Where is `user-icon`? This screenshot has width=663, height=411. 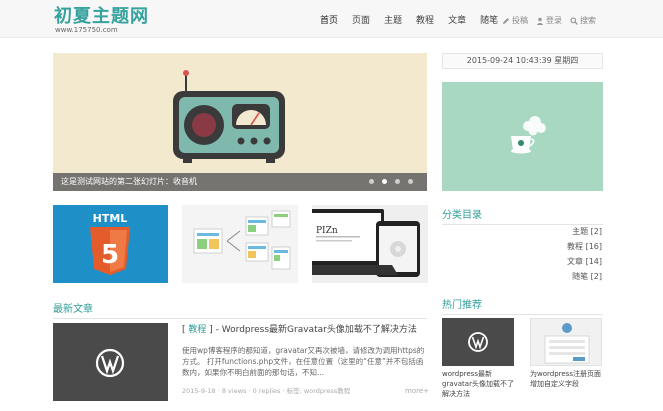 user-icon is located at coordinates (540, 21).